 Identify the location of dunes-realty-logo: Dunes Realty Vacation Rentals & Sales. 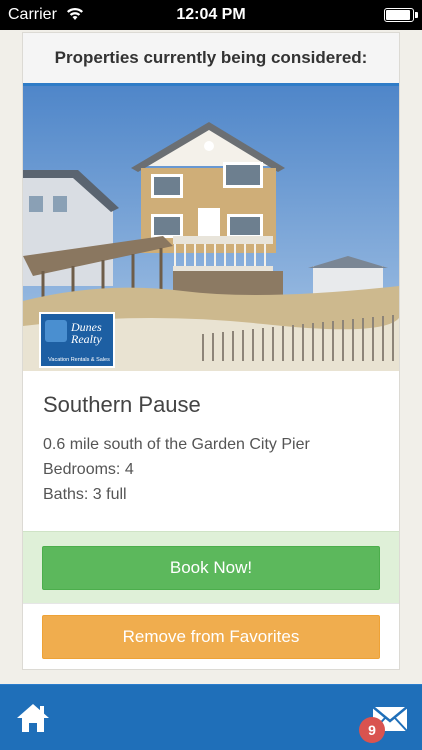
(77, 340).